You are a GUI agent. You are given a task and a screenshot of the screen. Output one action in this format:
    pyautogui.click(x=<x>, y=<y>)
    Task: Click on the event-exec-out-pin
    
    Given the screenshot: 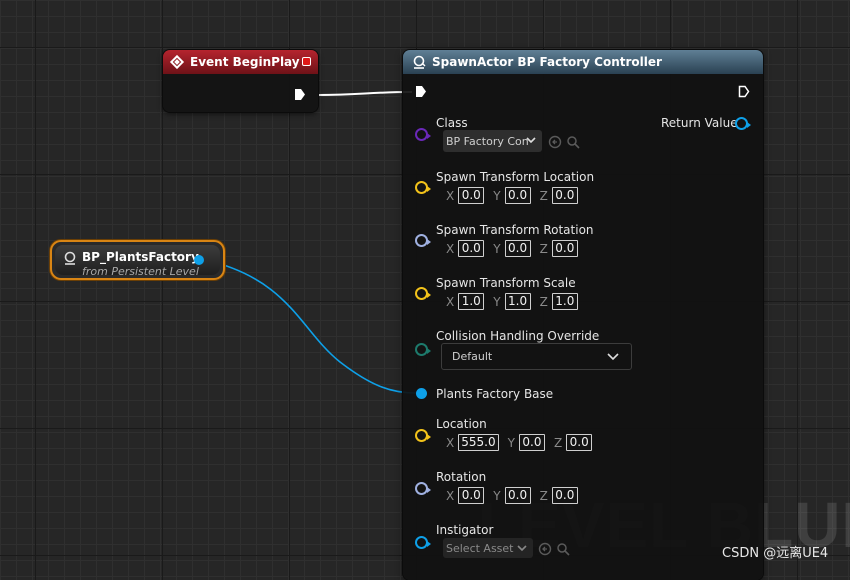 What is the action you would take?
    pyautogui.click(x=300, y=94)
    